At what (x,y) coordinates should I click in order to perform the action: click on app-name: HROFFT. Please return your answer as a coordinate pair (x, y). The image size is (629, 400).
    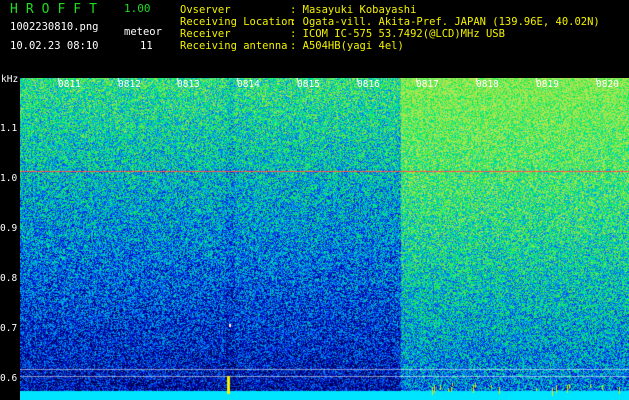
    Looking at the image, I should click on (57, 9).